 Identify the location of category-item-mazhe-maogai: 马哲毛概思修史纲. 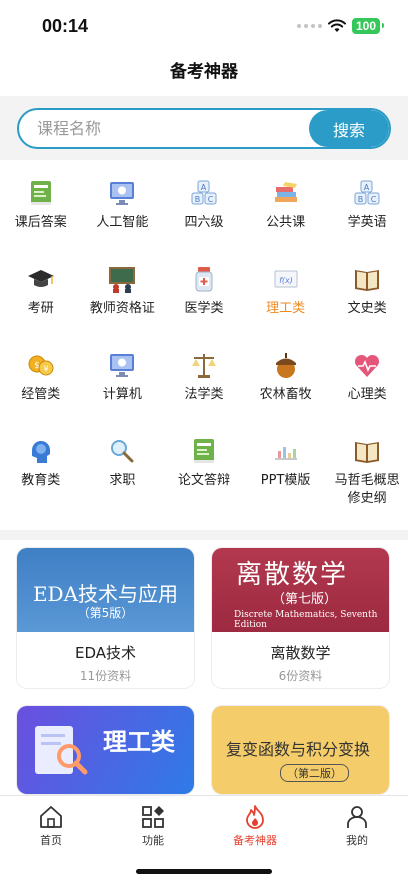
(367, 469).